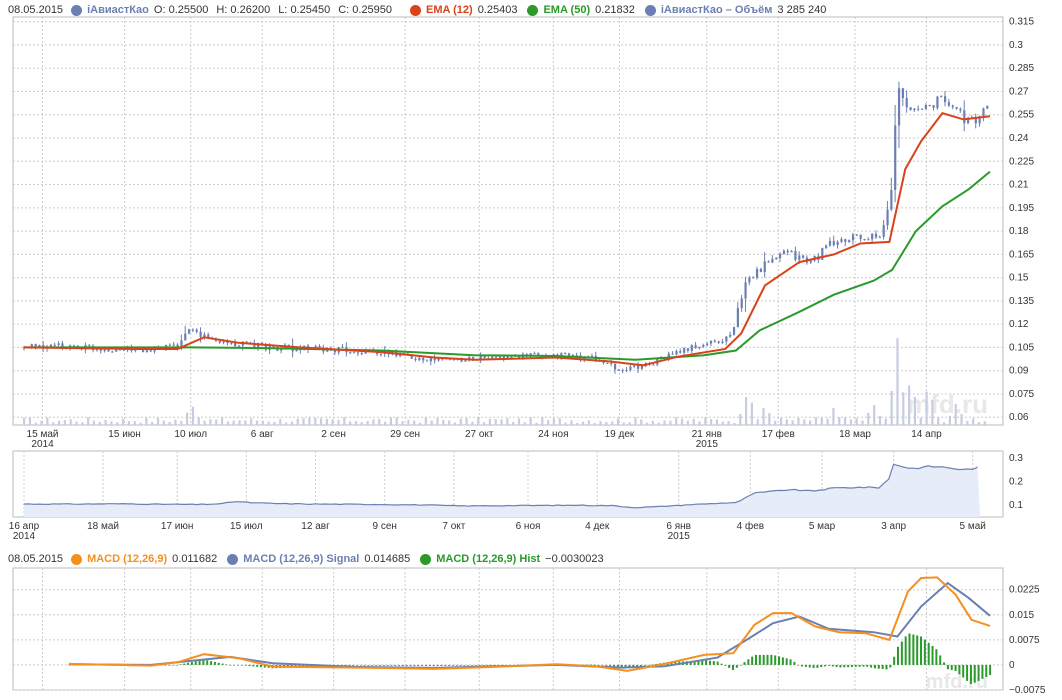 This screenshot has width=1062, height=700. What do you see at coordinates (246, 526) in the screenshot?
I see `nav-x-tick-label: 15 июл` at bounding box center [246, 526].